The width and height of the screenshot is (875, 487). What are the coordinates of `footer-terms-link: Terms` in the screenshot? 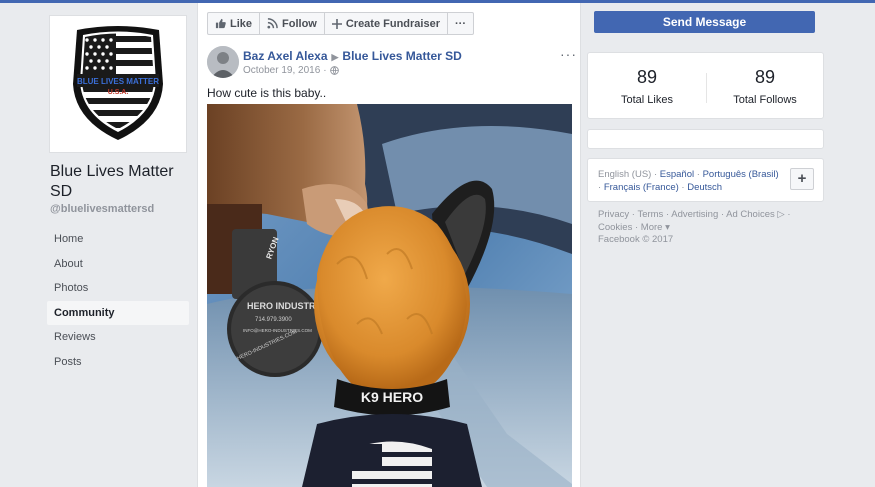 It's located at (650, 214).